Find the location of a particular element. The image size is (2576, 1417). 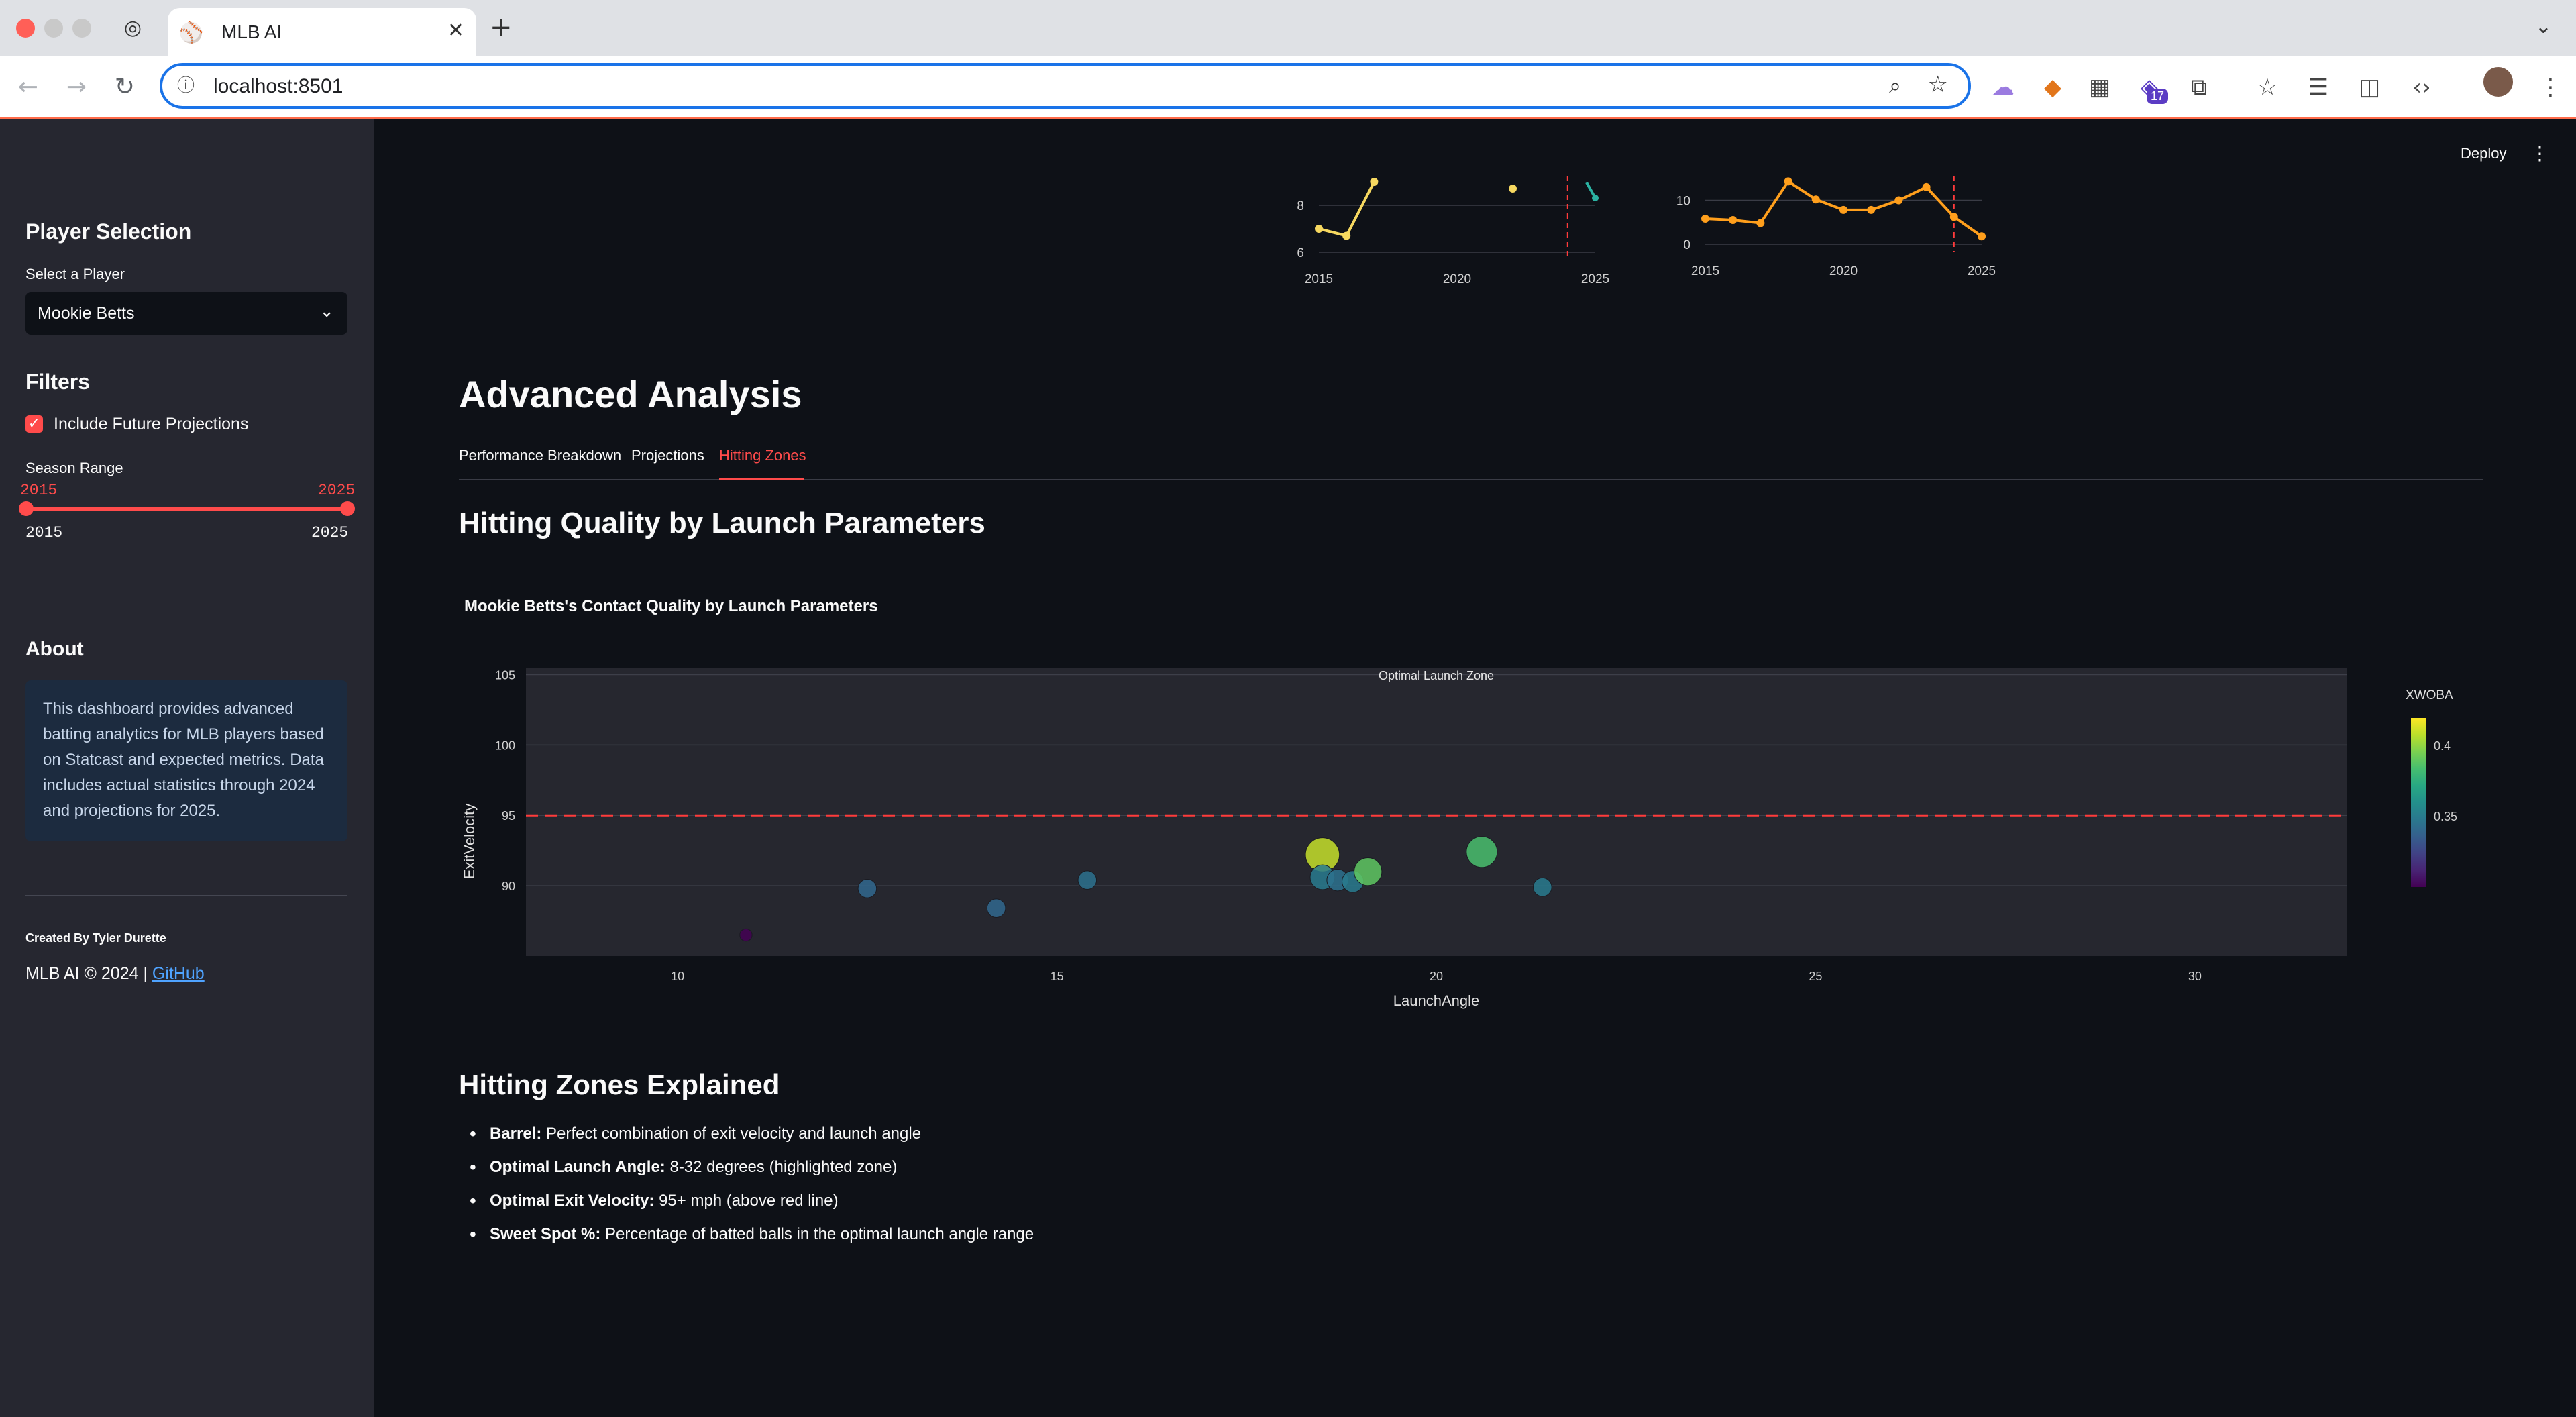

zone-desc: 95+ mph (above red line) is located at coordinates (746, 1201).